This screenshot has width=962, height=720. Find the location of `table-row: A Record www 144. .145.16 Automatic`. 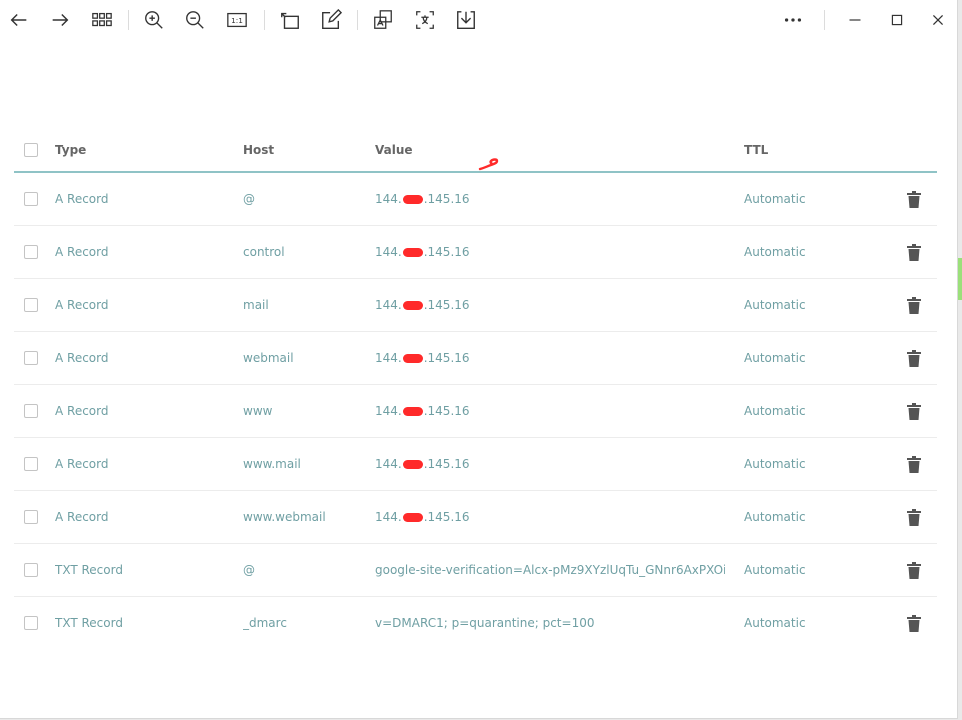

table-row: A Record www 144. .145.16 Automatic is located at coordinates (475, 411).